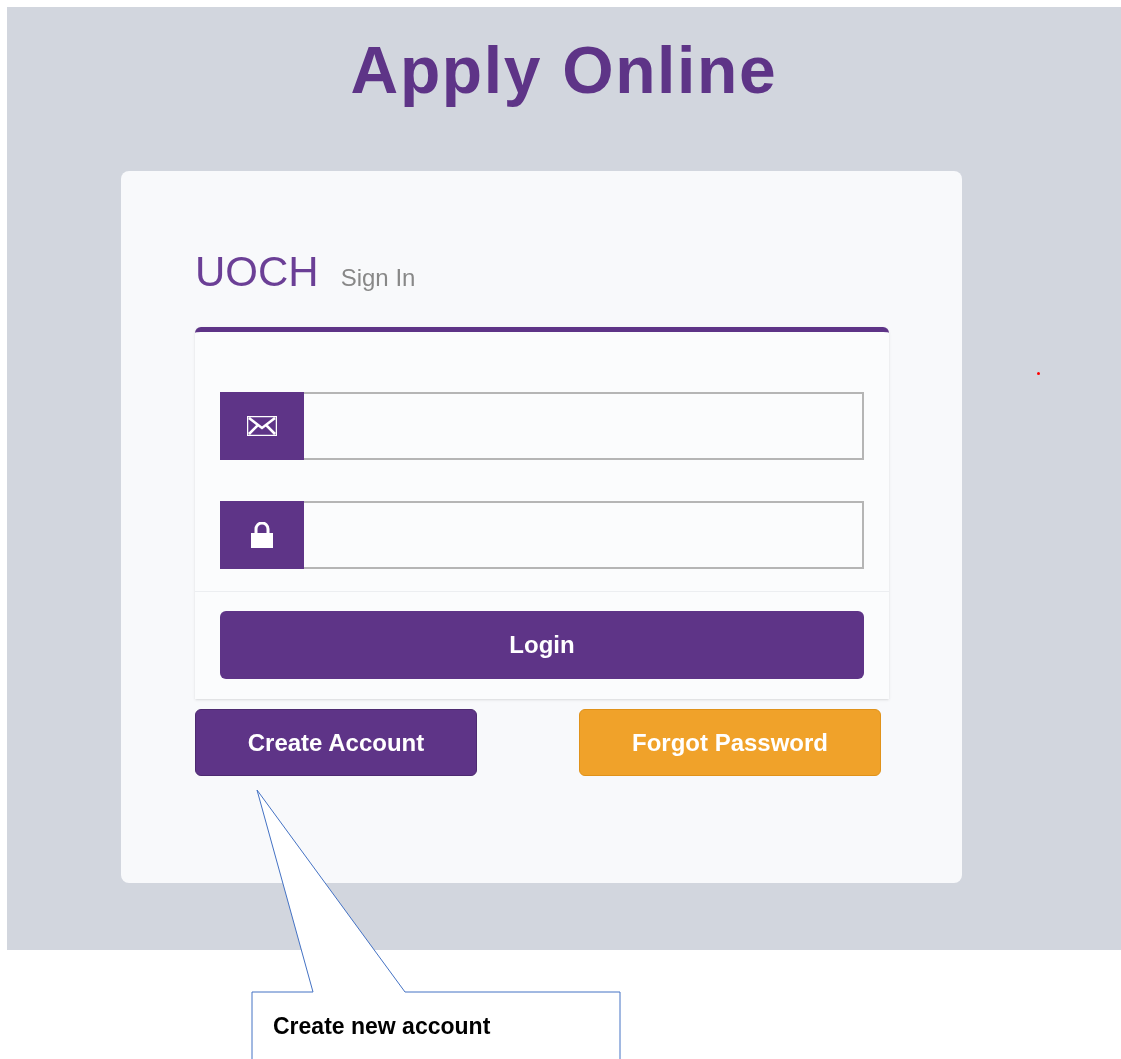 This screenshot has width=1121, height=1059. Describe the element at coordinates (262, 426) in the screenshot. I see `envelope-icon` at that location.